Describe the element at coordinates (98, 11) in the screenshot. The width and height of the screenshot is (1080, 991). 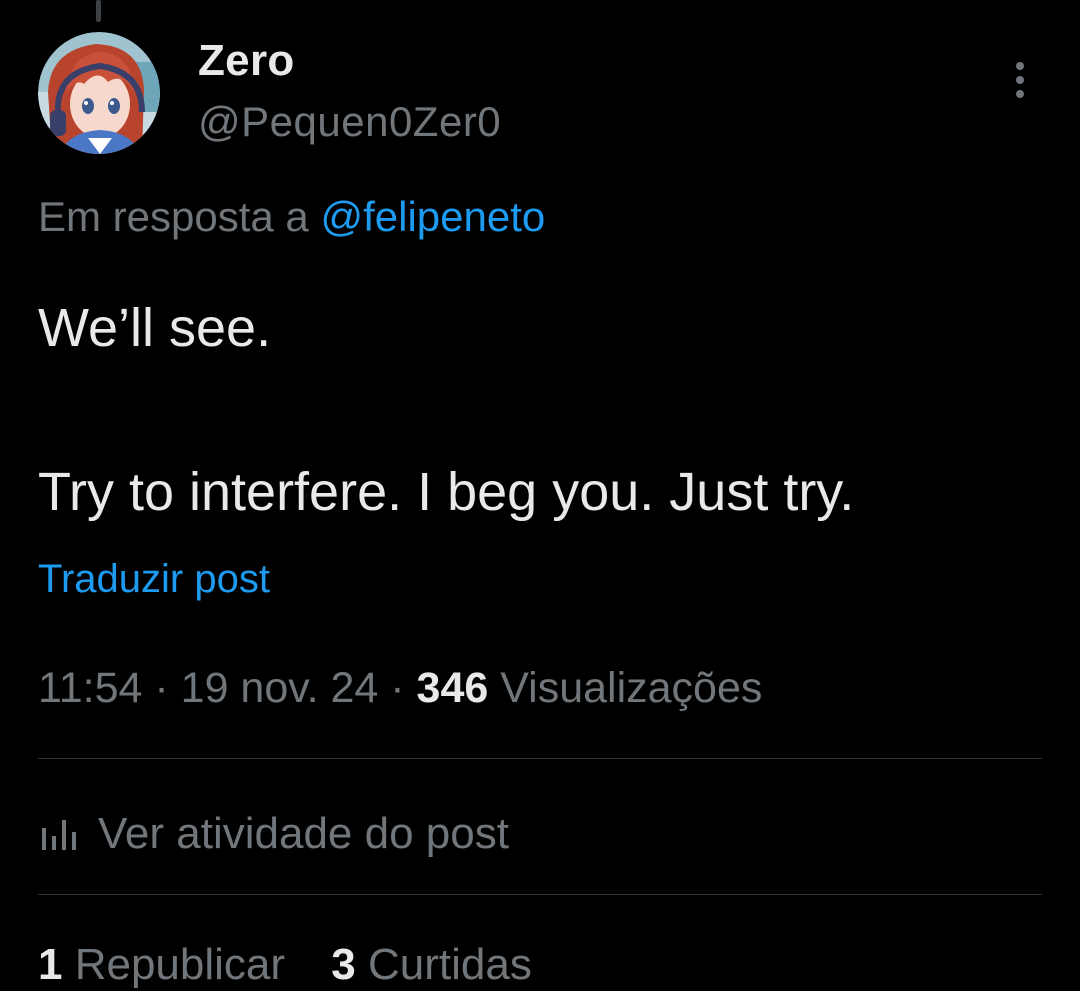
I see `thread-connector-line` at that location.